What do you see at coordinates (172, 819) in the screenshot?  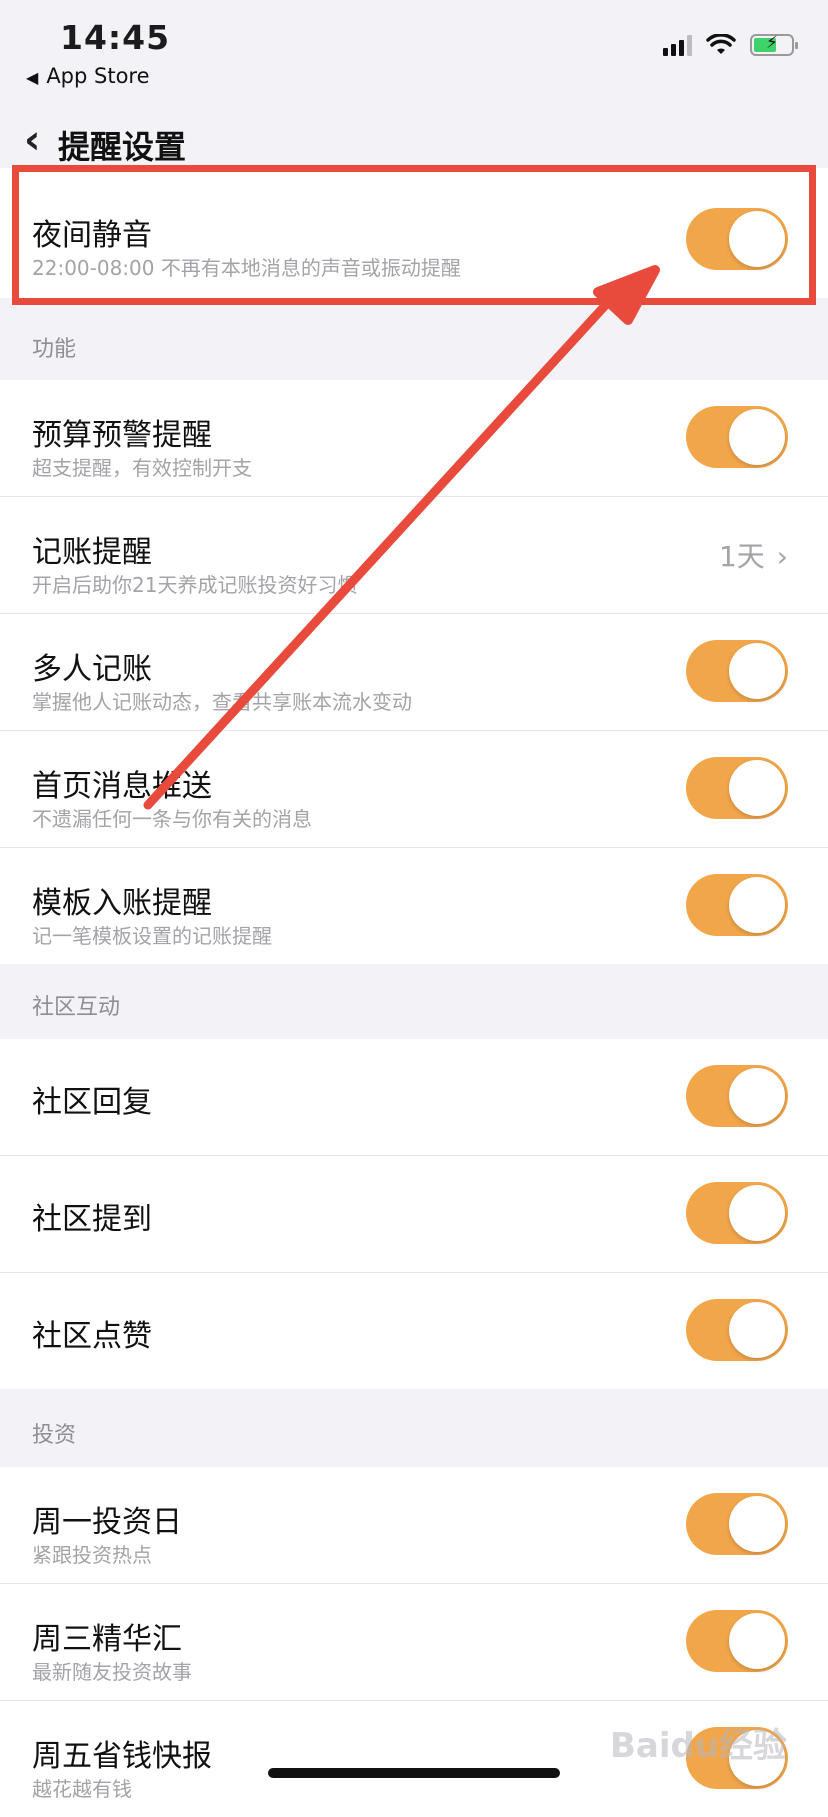 I see `row-subtitle: 不遗漏任何一条与你有关的消息` at bounding box center [172, 819].